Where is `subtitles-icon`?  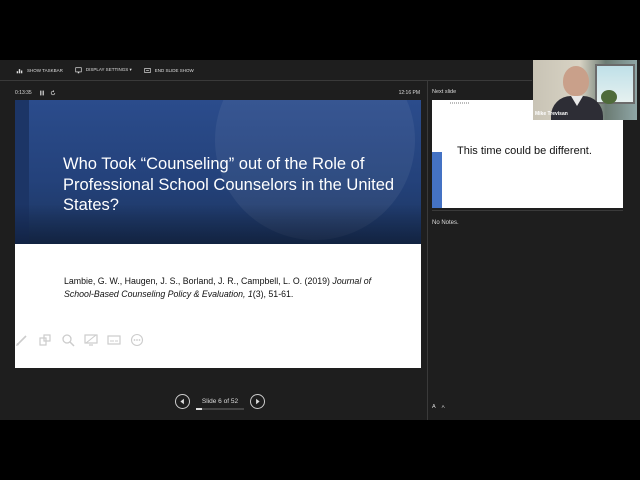
subtitles-icon is located at coordinates (114, 340).